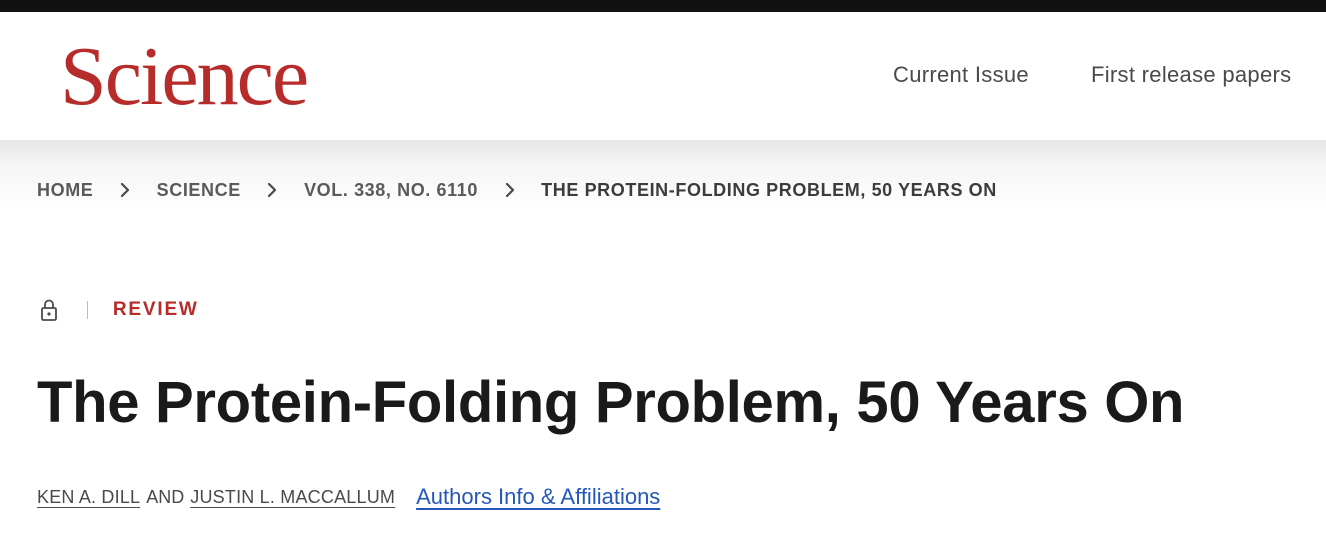  What do you see at coordinates (292, 497) in the screenshot?
I see `author-link: JUSTIN L. MACCALLUM` at bounding box center [292, 497].